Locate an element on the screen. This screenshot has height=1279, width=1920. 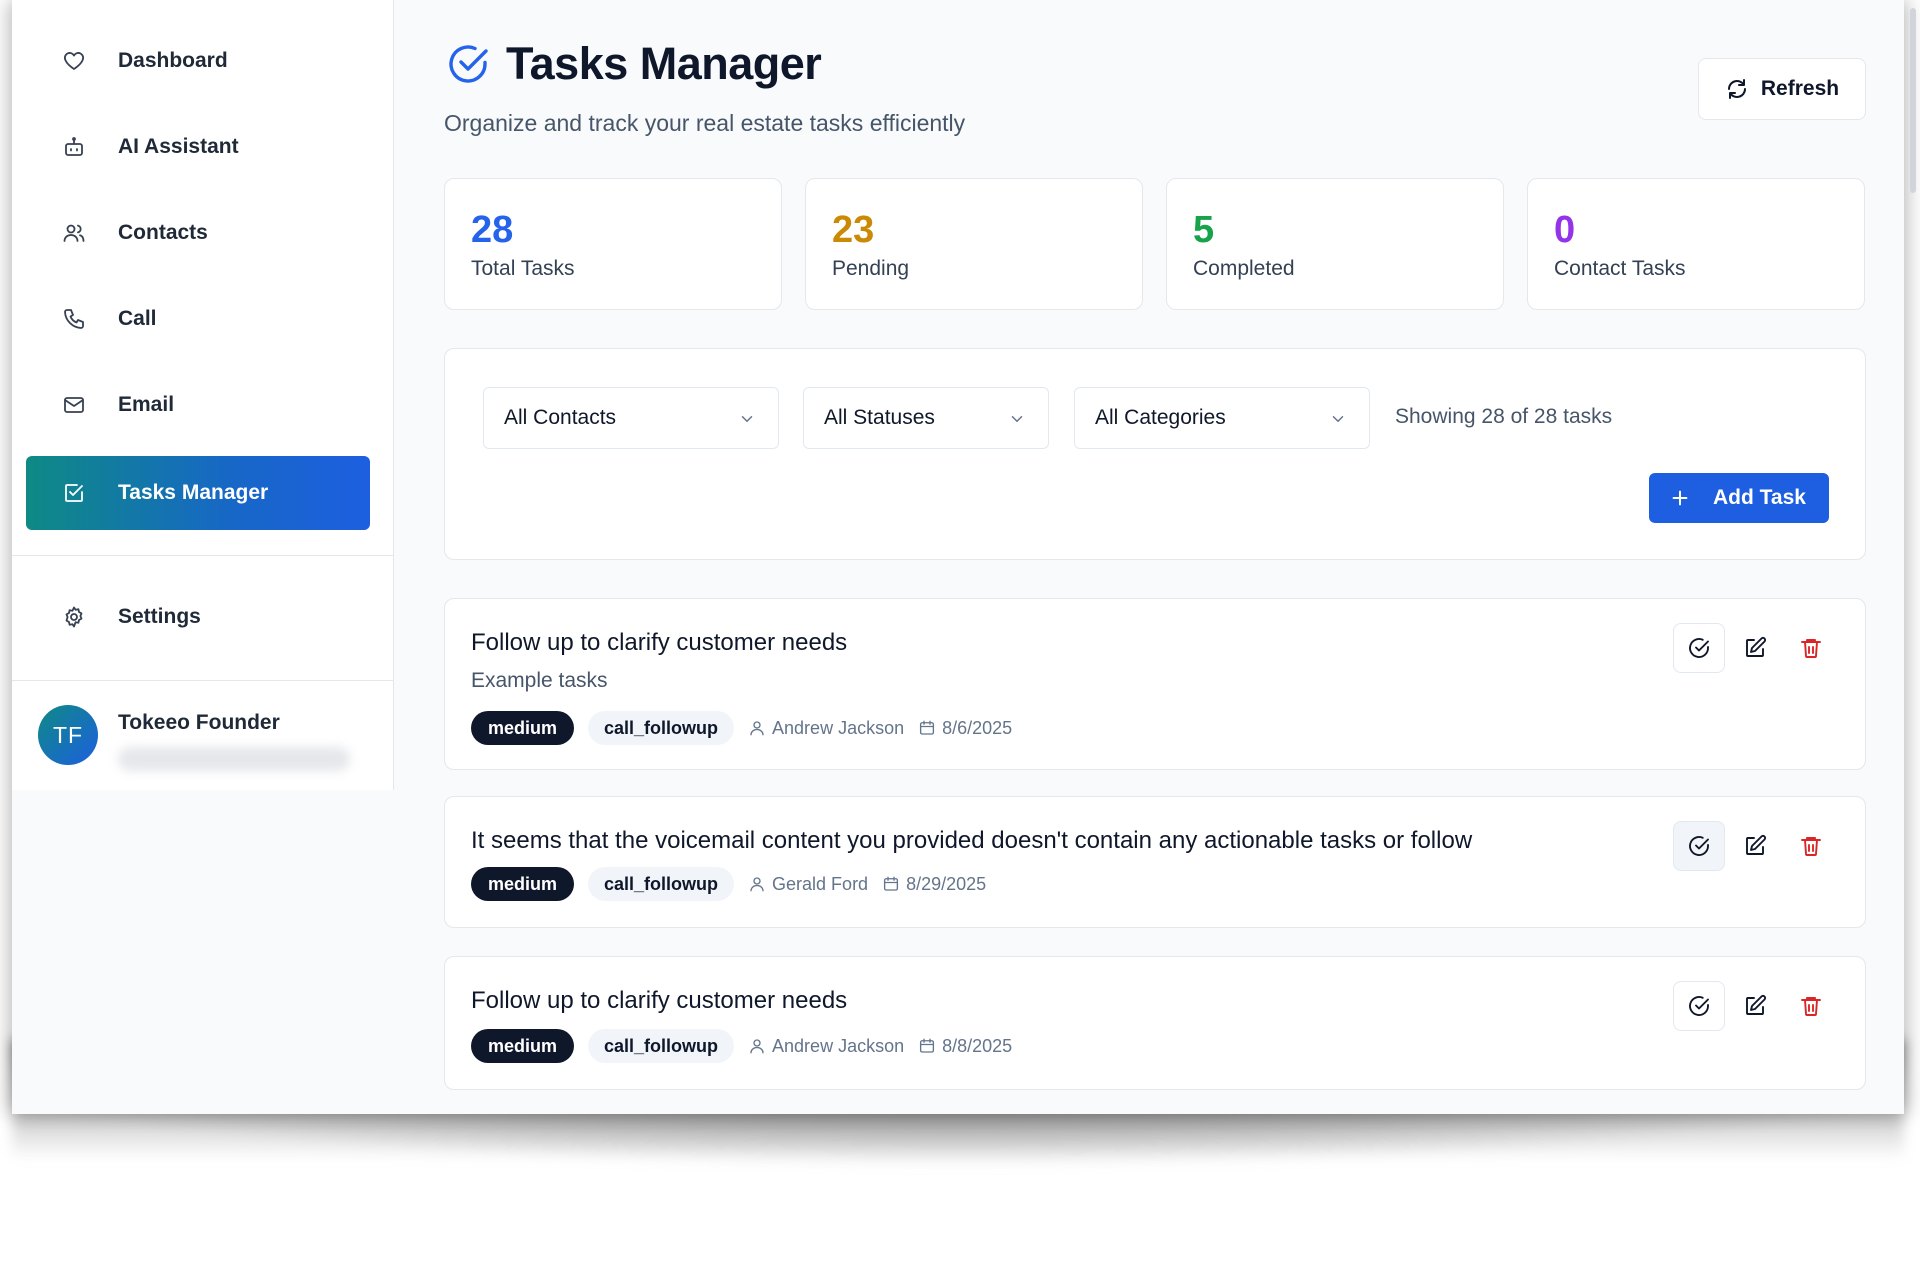
task-contact: Gerald Ford is located at coordinates (808, 884).